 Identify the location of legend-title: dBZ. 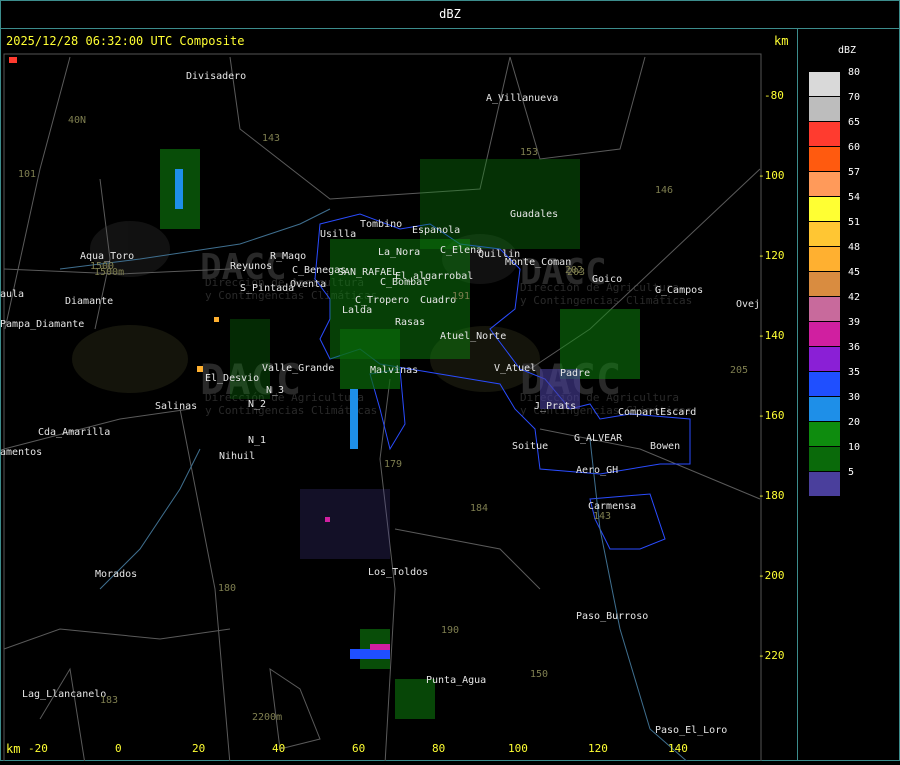
(847, 50).